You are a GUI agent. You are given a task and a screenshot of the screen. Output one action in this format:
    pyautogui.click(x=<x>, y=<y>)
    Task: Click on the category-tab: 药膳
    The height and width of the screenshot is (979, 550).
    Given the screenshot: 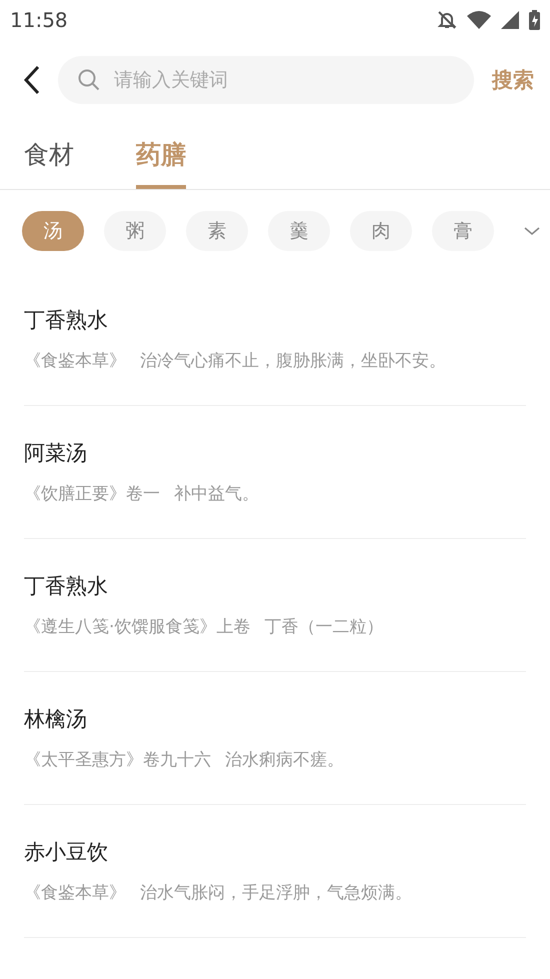 What is the action you would take?
    pyautogui.click(x=161, y=161)
    